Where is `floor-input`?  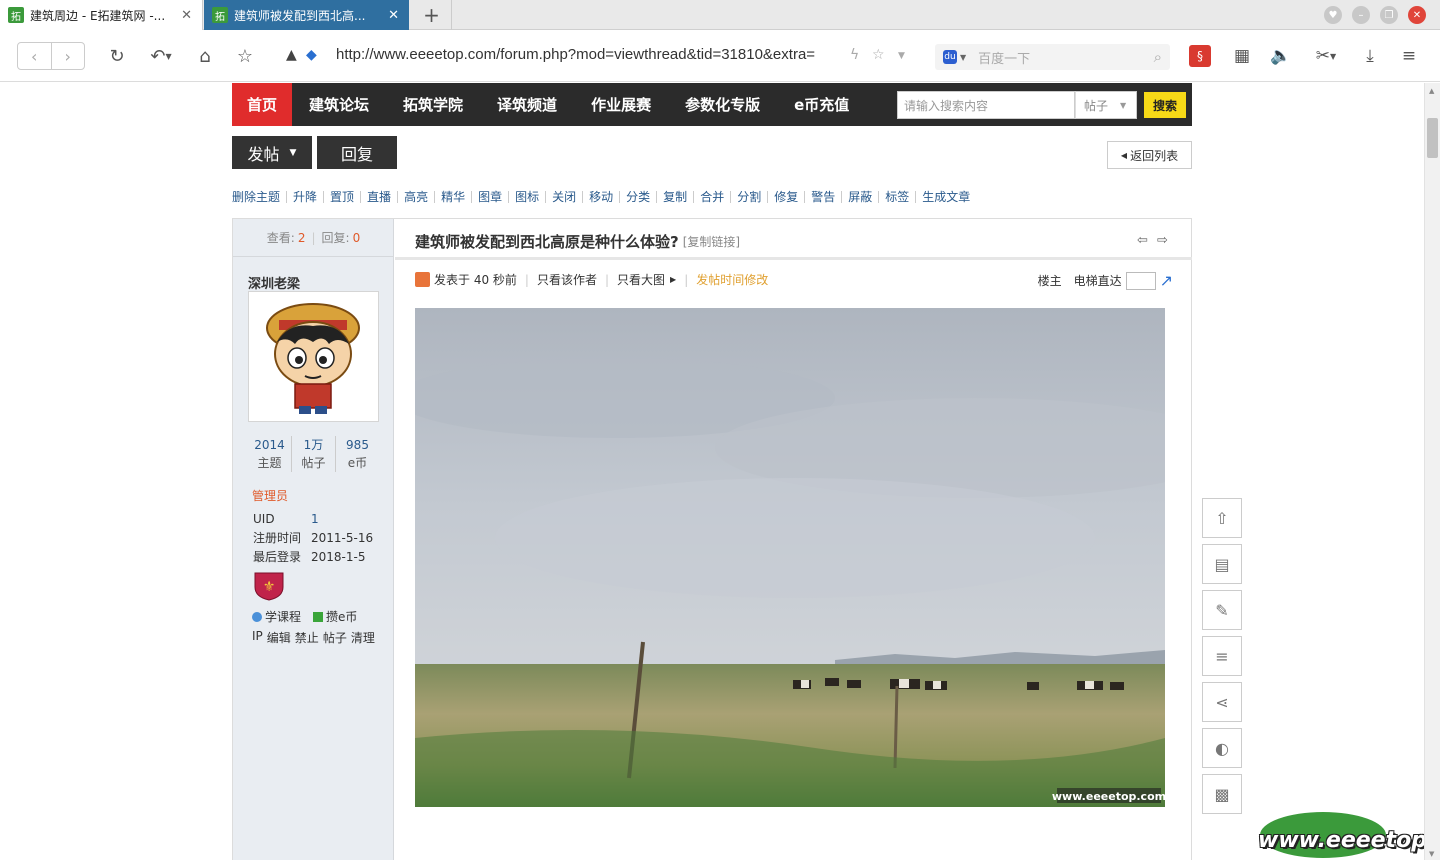 floor-input is located at coordinates (1140, 280).